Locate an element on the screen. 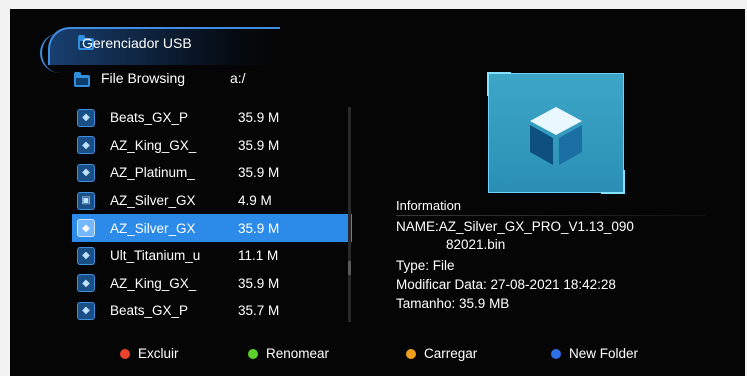 The image size is (747, 376). folder-icon is located at coordinates (82, 79).